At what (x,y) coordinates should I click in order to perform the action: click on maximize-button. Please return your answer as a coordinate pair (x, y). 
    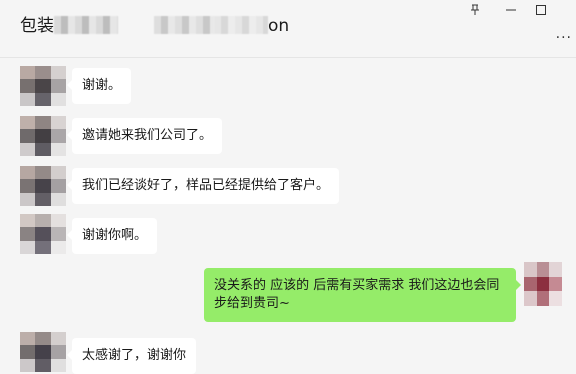
    Looking at the image, I should click on (541, 10).